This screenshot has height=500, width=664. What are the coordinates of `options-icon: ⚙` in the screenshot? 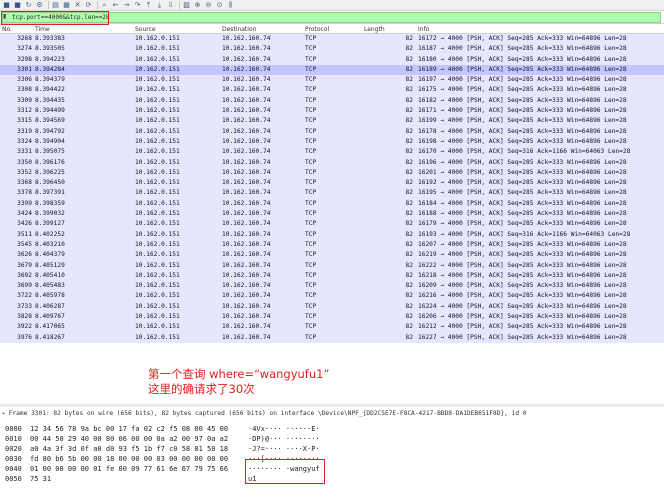 It's located at (39, 5).